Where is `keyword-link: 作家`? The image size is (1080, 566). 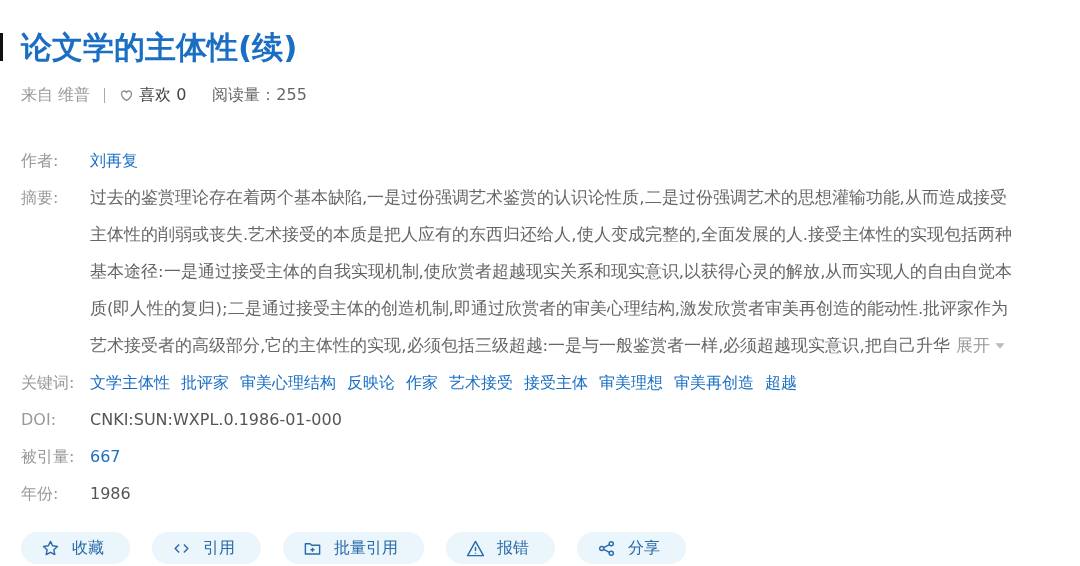 keyword-link: 作家 is located at coordinates (422, 382).